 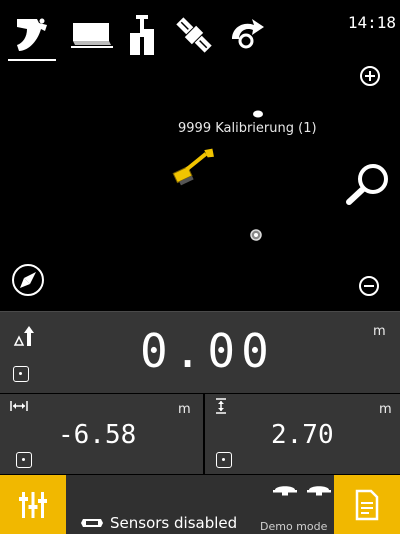 I want to click on left-readout-settings, so click(x=24, y=460).